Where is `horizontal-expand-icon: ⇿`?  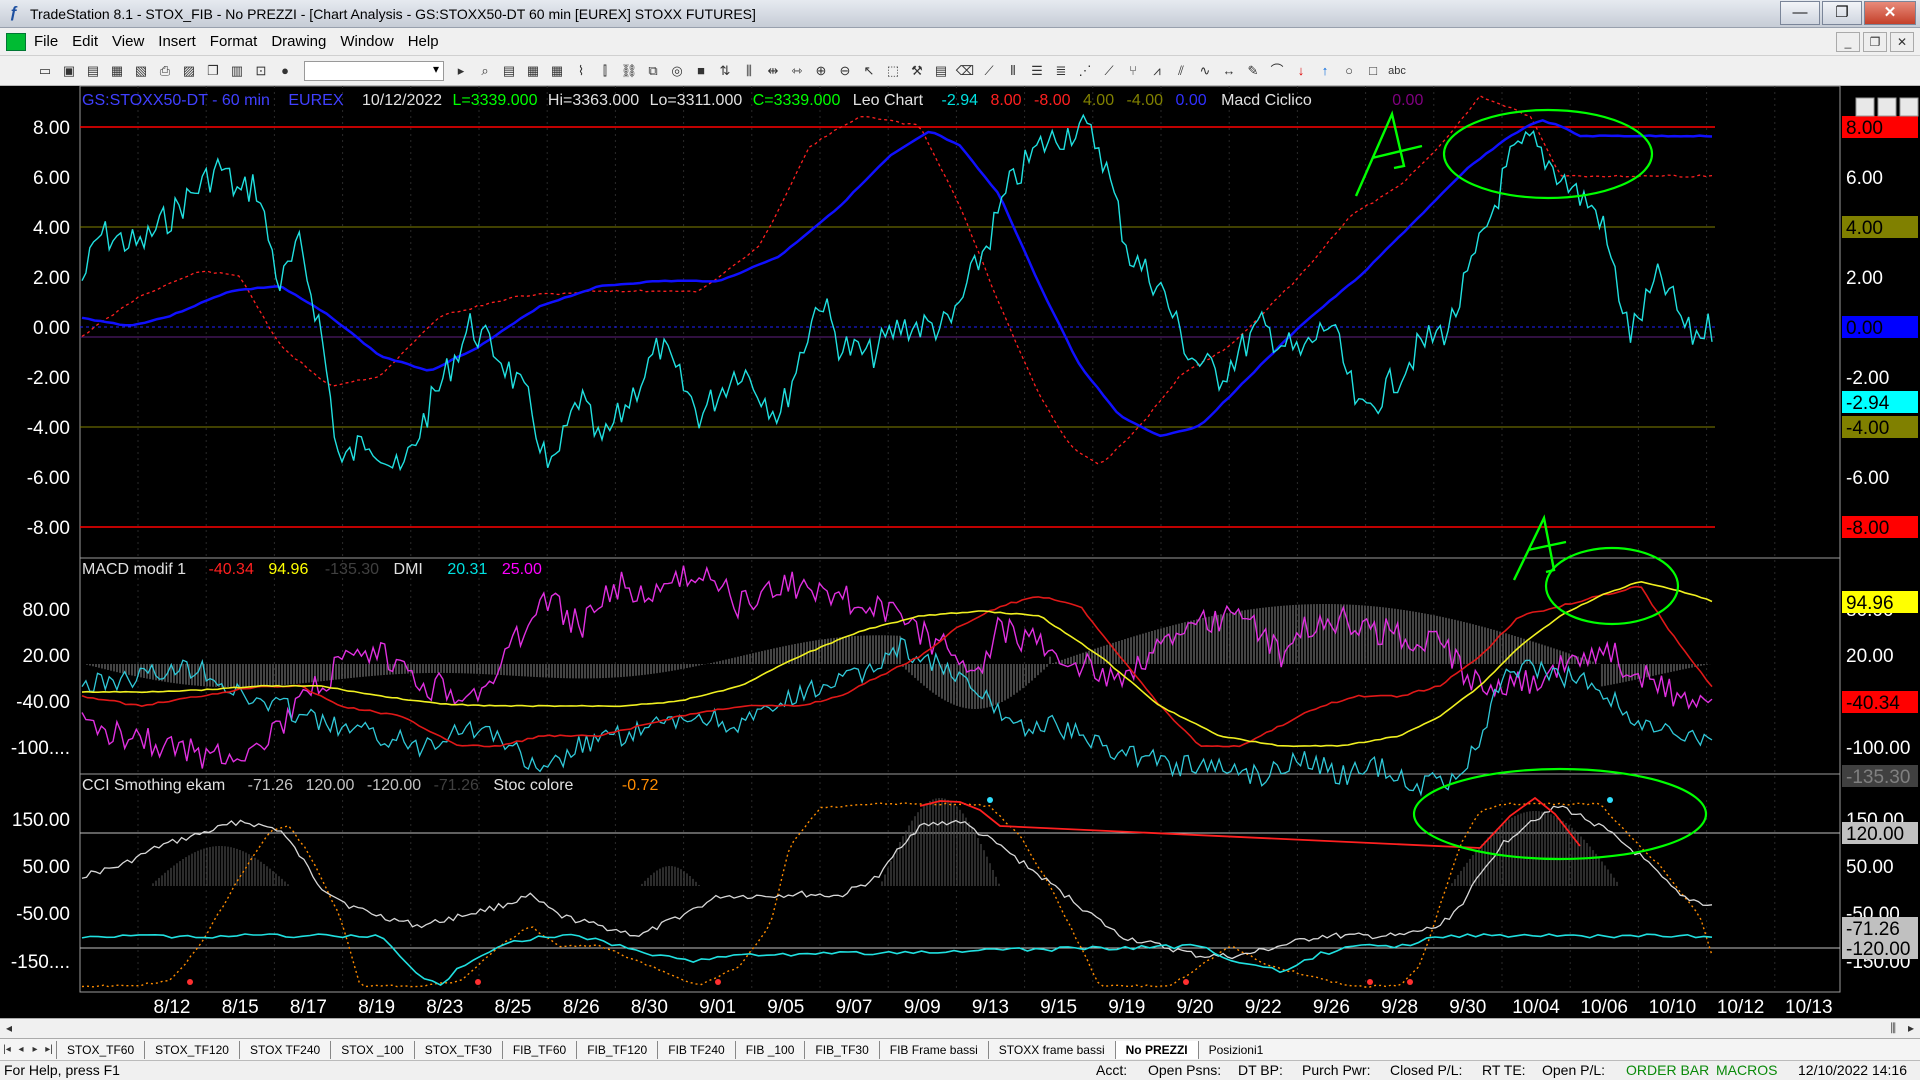
horizontal-expand-icon: ⇿ is located at coordinates (797, 71).